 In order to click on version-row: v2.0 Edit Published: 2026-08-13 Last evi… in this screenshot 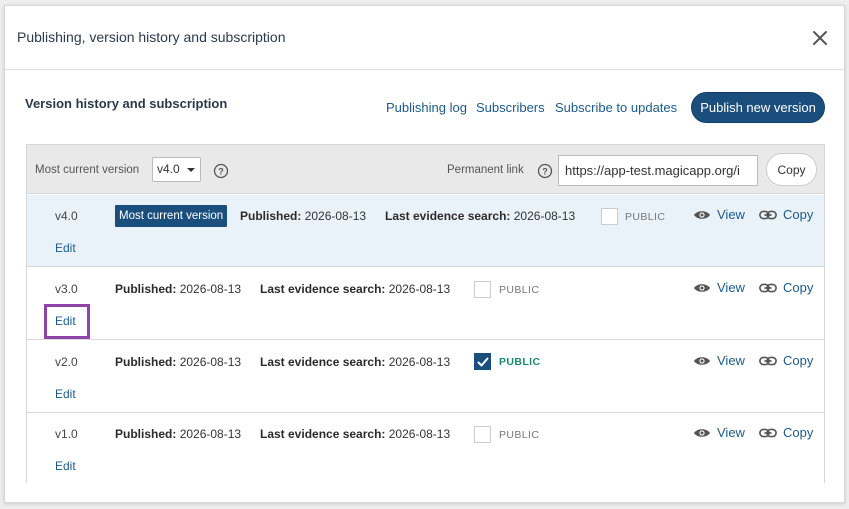, I will do `click(425, 377)`.